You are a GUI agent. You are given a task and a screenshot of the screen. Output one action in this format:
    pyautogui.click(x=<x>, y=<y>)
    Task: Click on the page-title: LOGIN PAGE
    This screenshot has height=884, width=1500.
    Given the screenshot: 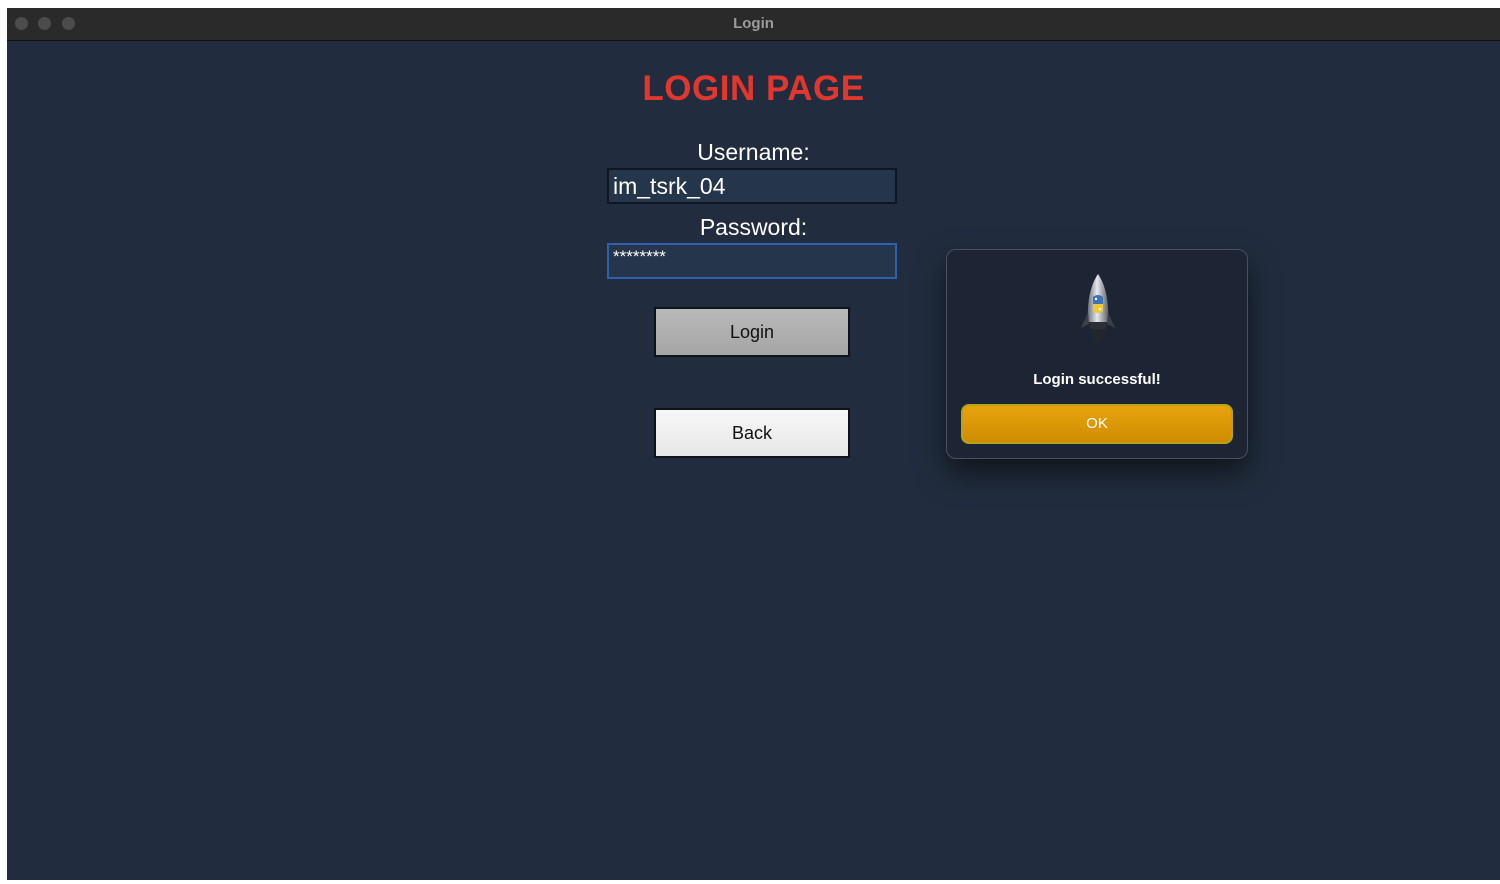 What is the action you would take?
    pyautogui.click(x=753, y=88)
    